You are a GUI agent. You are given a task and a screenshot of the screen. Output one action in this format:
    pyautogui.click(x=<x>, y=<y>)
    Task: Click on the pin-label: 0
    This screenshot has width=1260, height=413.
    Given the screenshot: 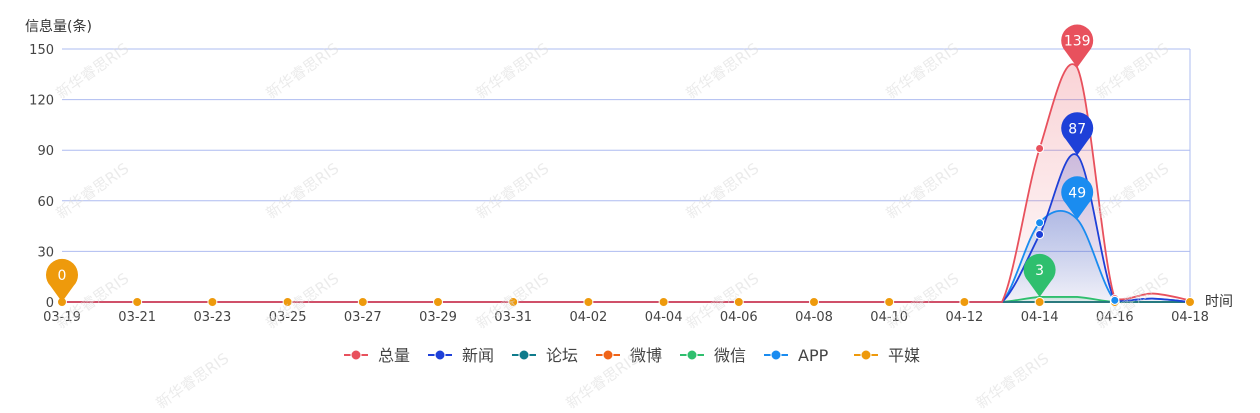 What is the action you would take?
    pyautogui.click(x=62, y=276)
    